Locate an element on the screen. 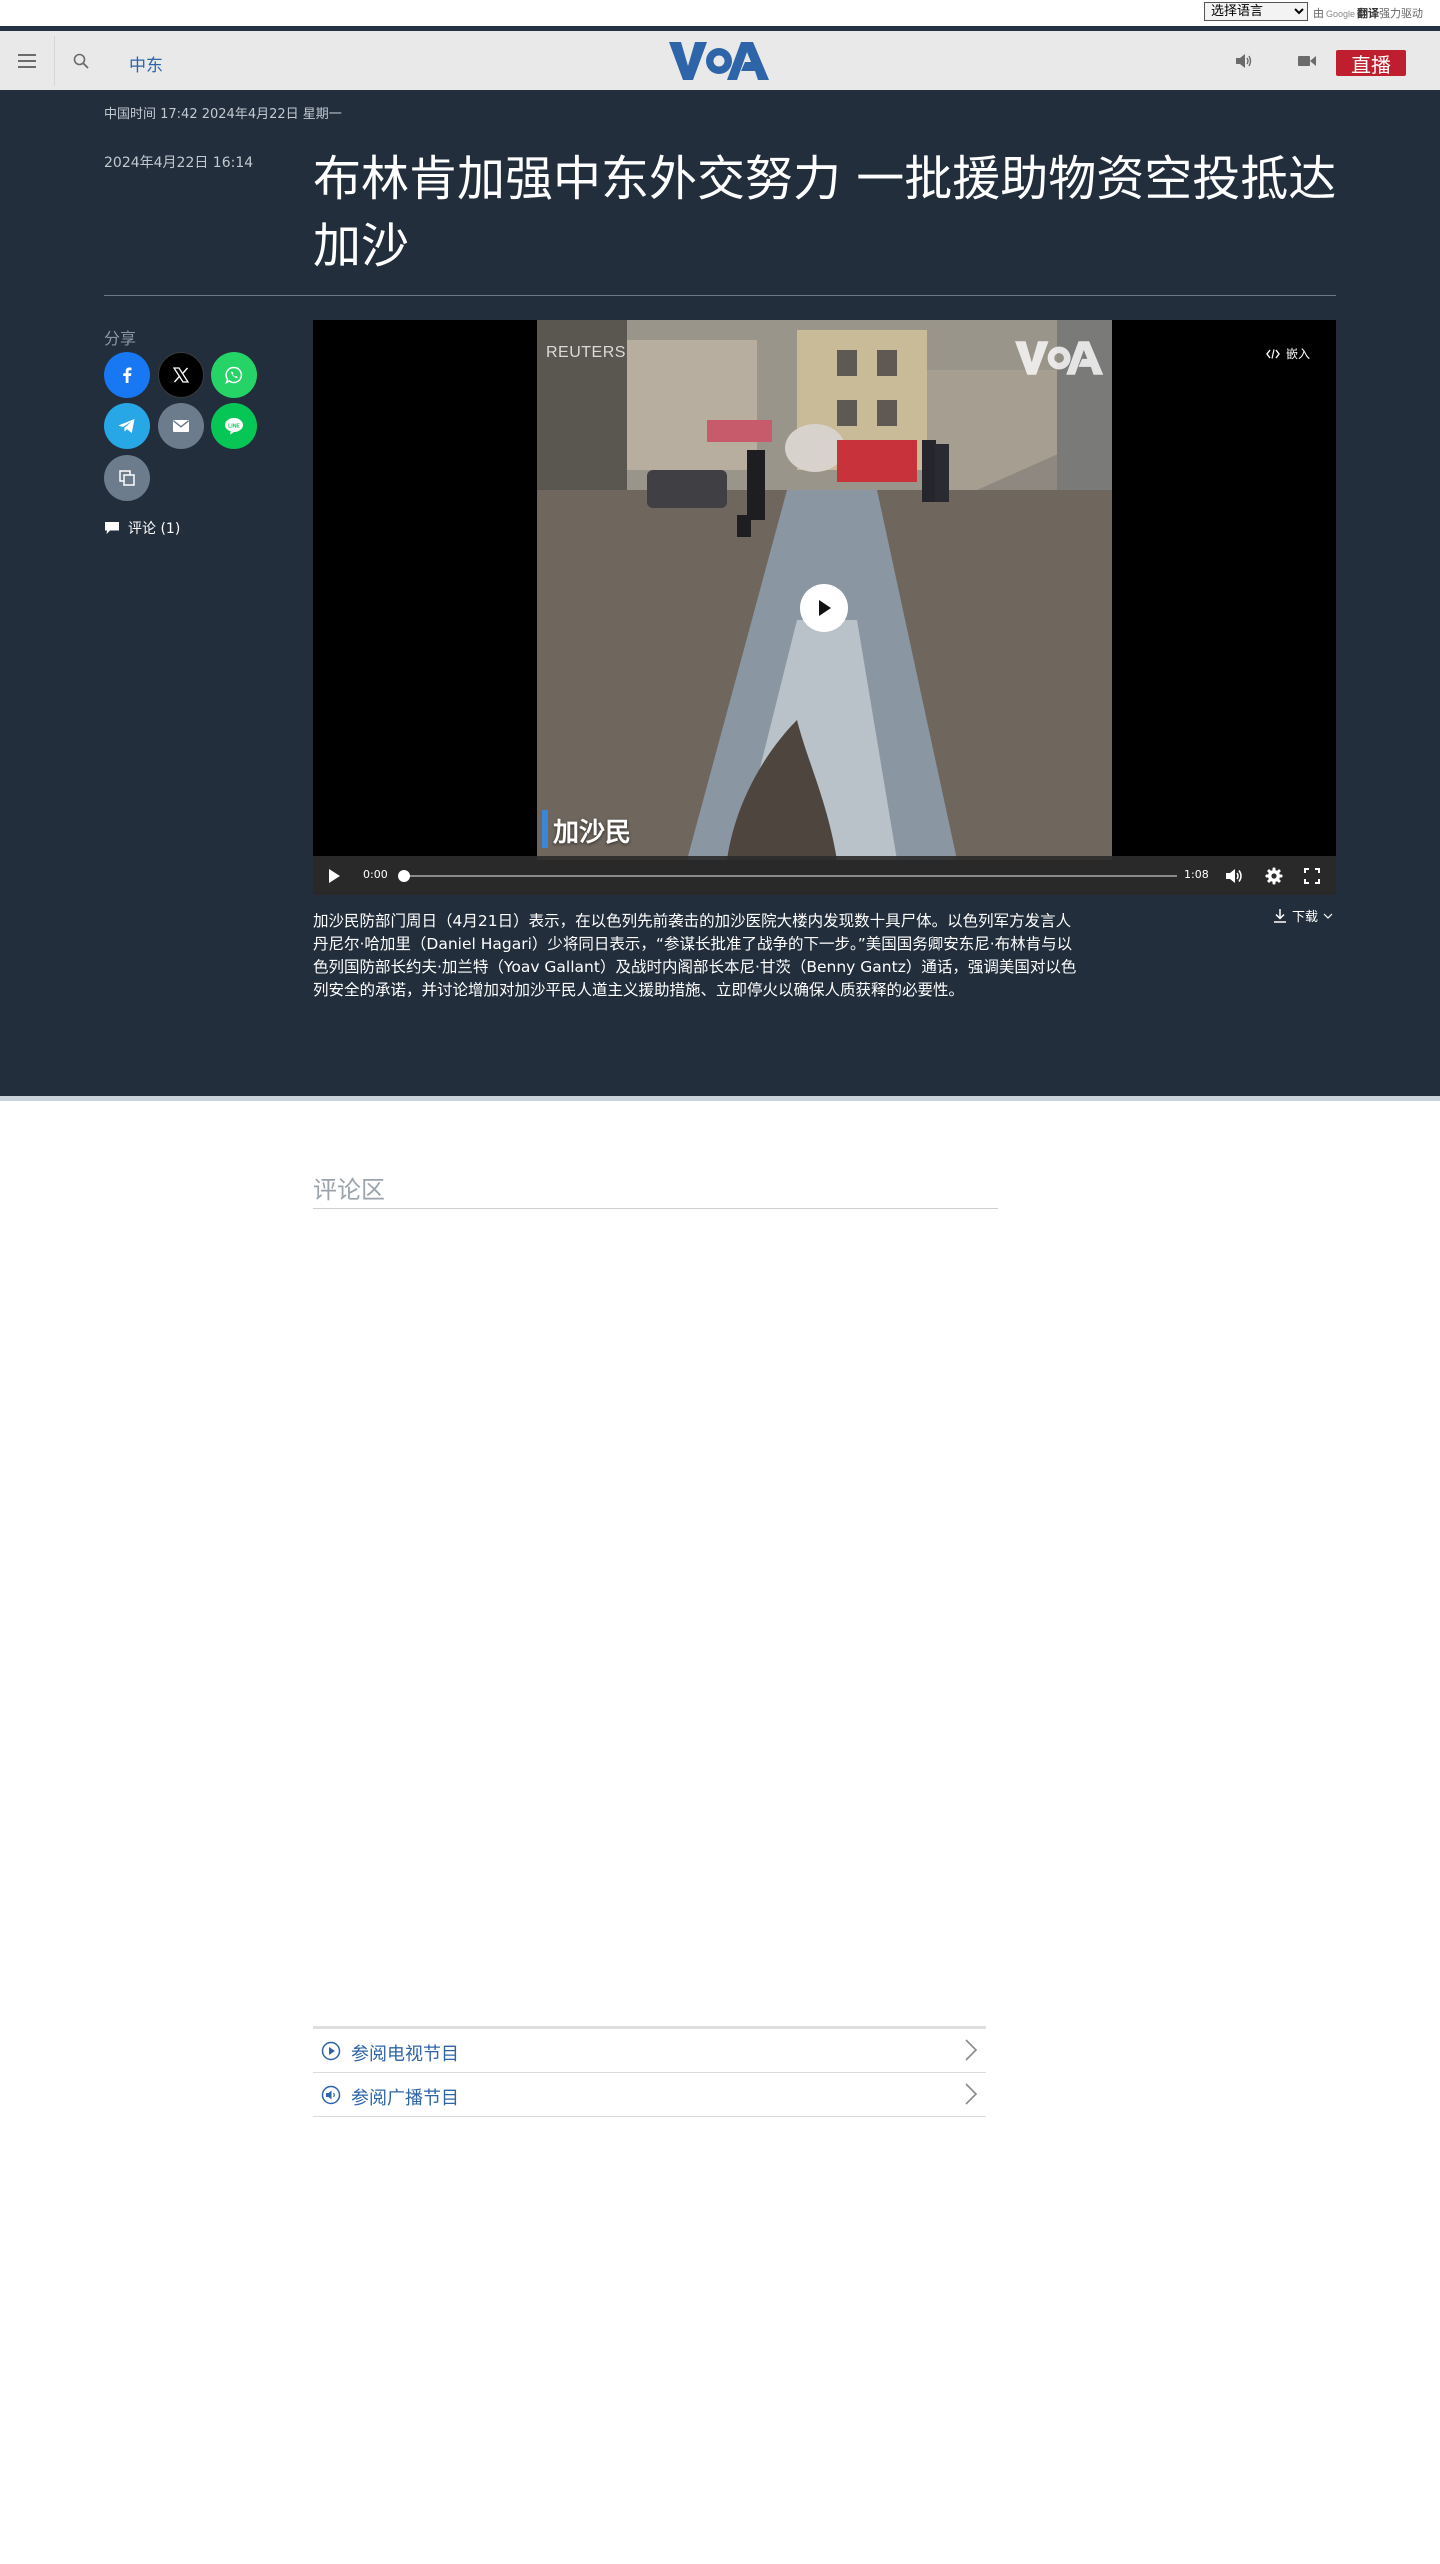 This screenshot has height=2564, width=1440. comments-link: 评论 (1) is located at coordinates (142, 528).